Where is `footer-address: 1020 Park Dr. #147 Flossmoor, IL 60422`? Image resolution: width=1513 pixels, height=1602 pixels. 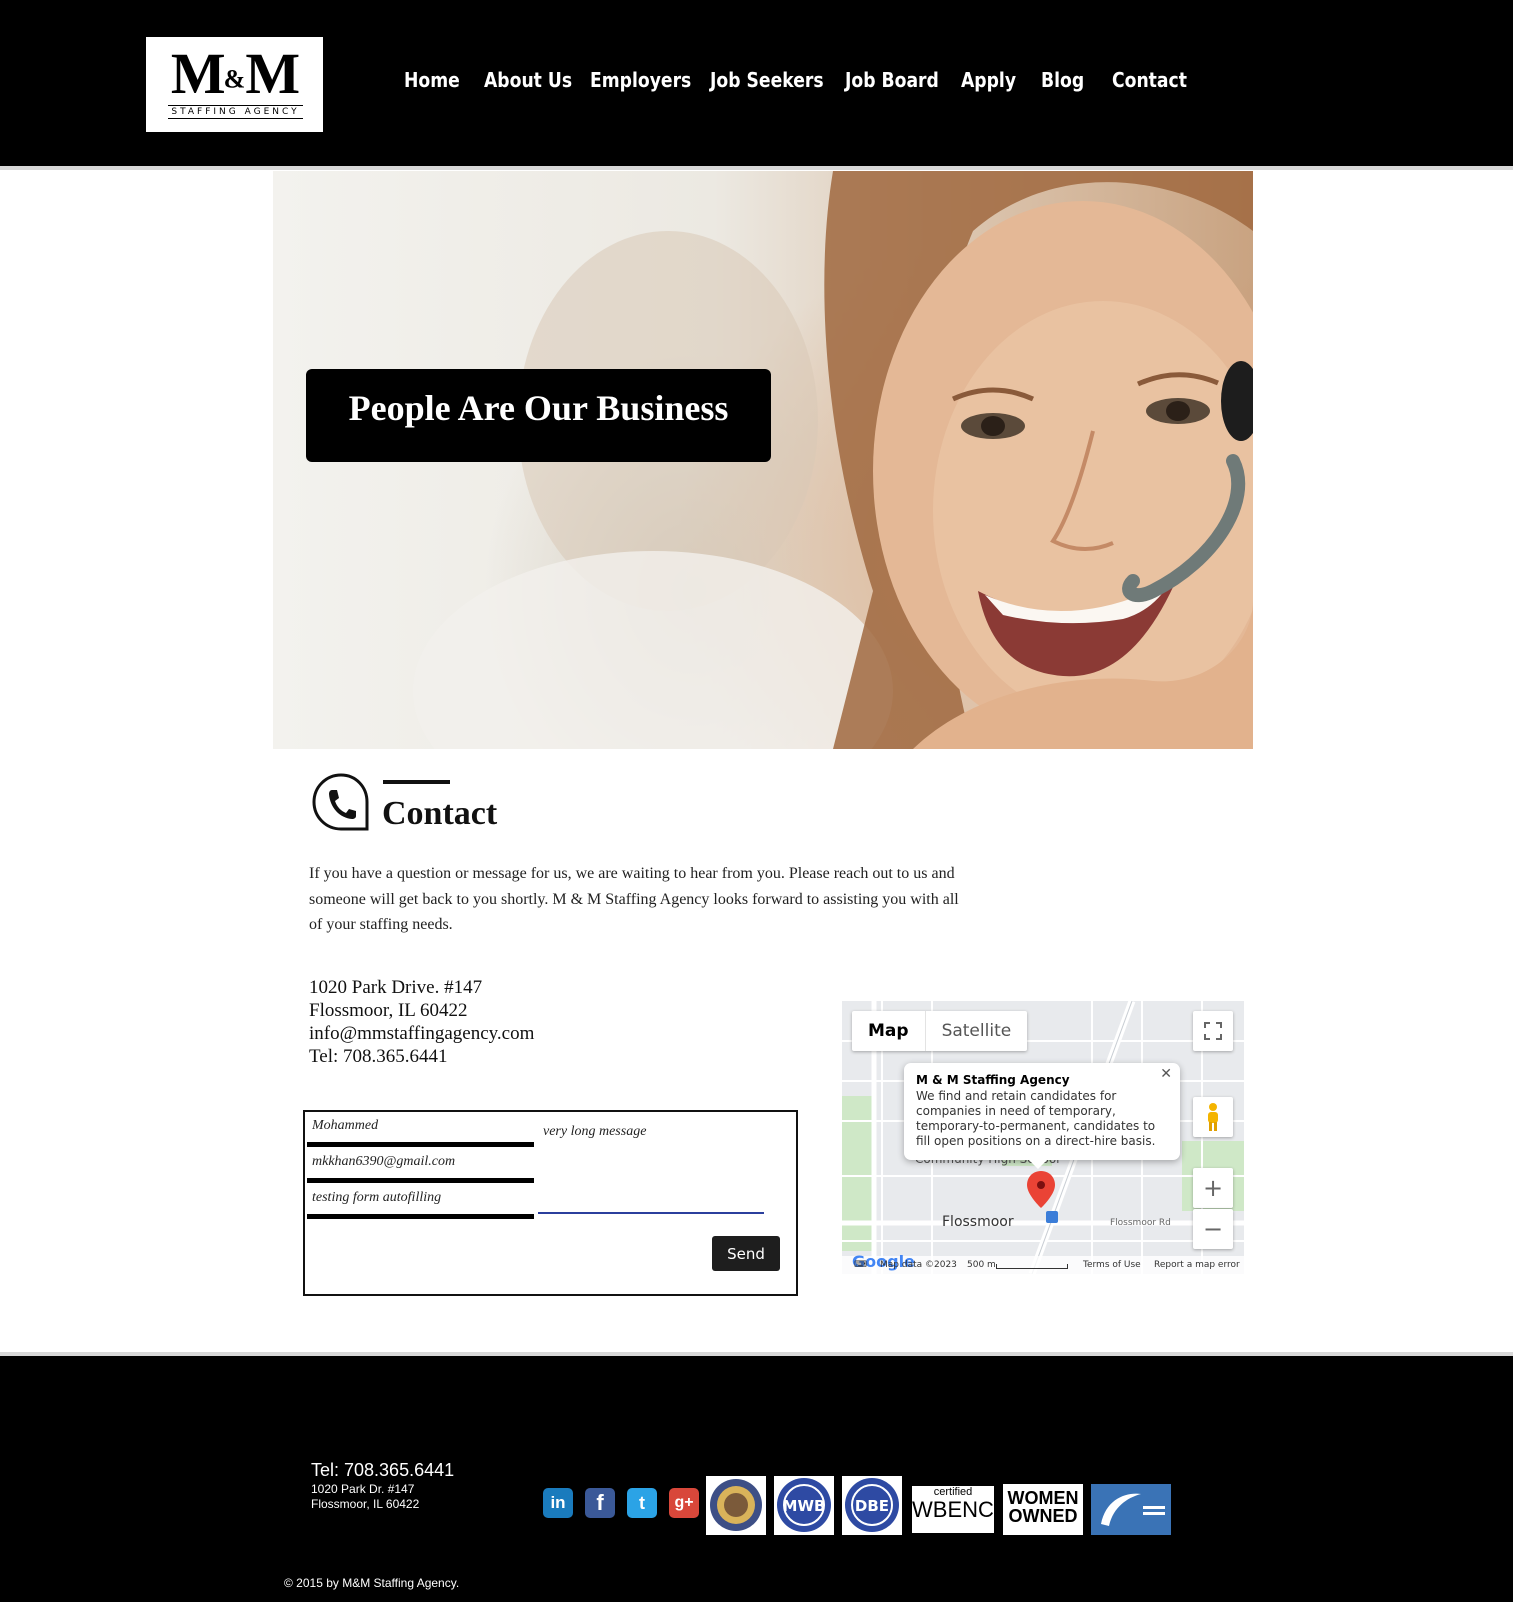
footer-address: 1020 Park Dr. #147 Flossmoor, IL 60422 is located at coordinates (365, 1497).